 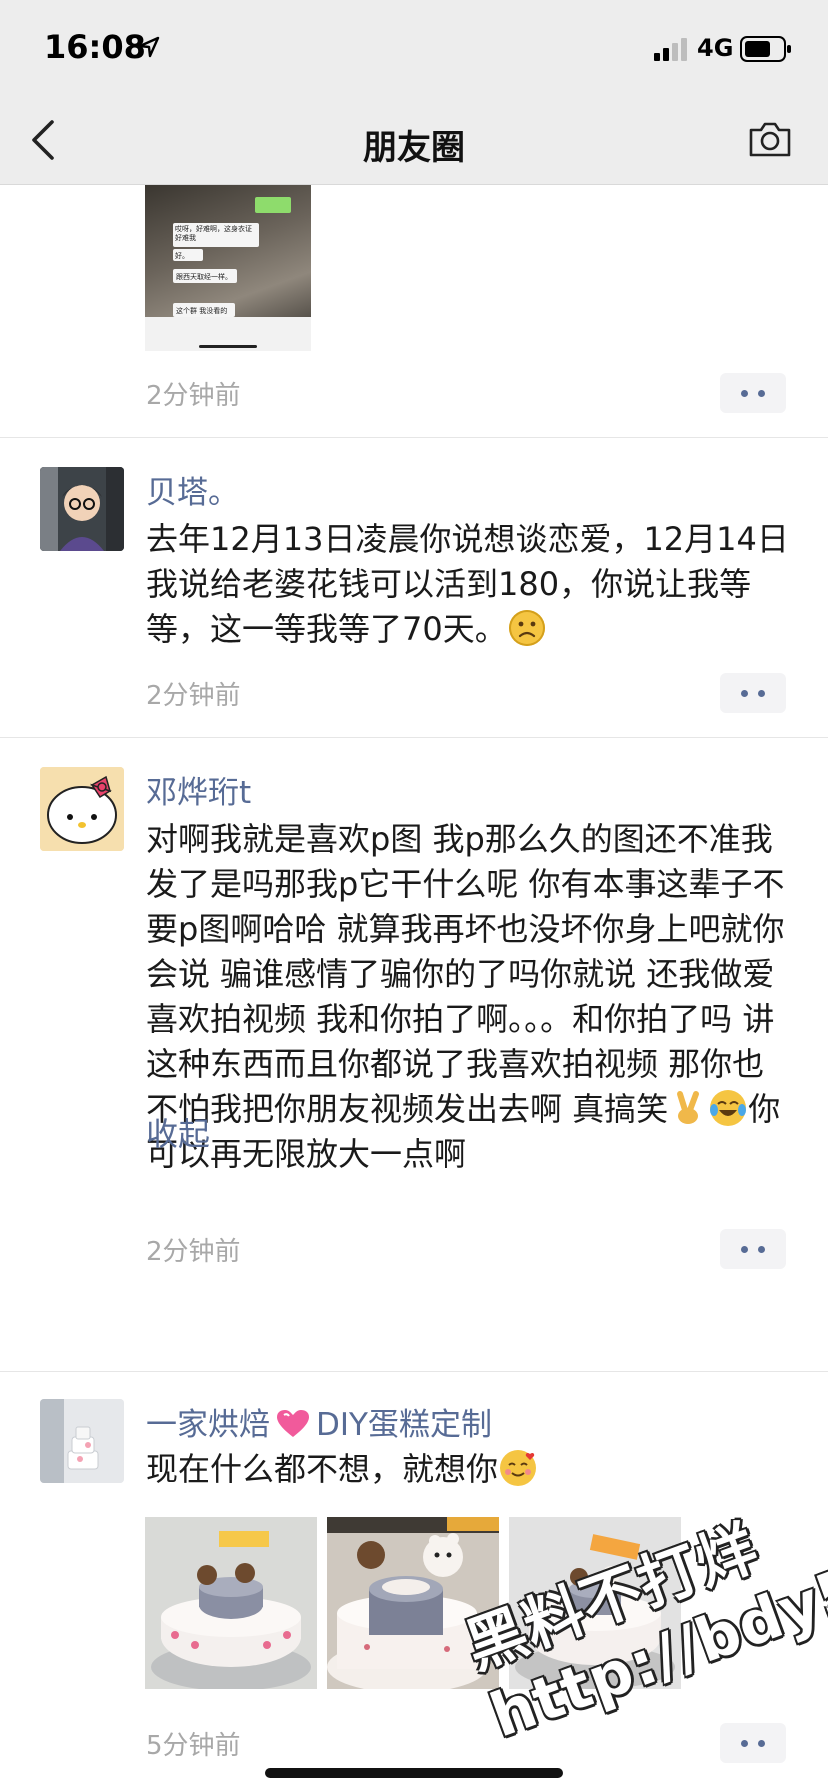 What do you see at coordinates (149, 47) in the screenshot?
I see `location-arrow-icon` at bounding box center [149, 47].